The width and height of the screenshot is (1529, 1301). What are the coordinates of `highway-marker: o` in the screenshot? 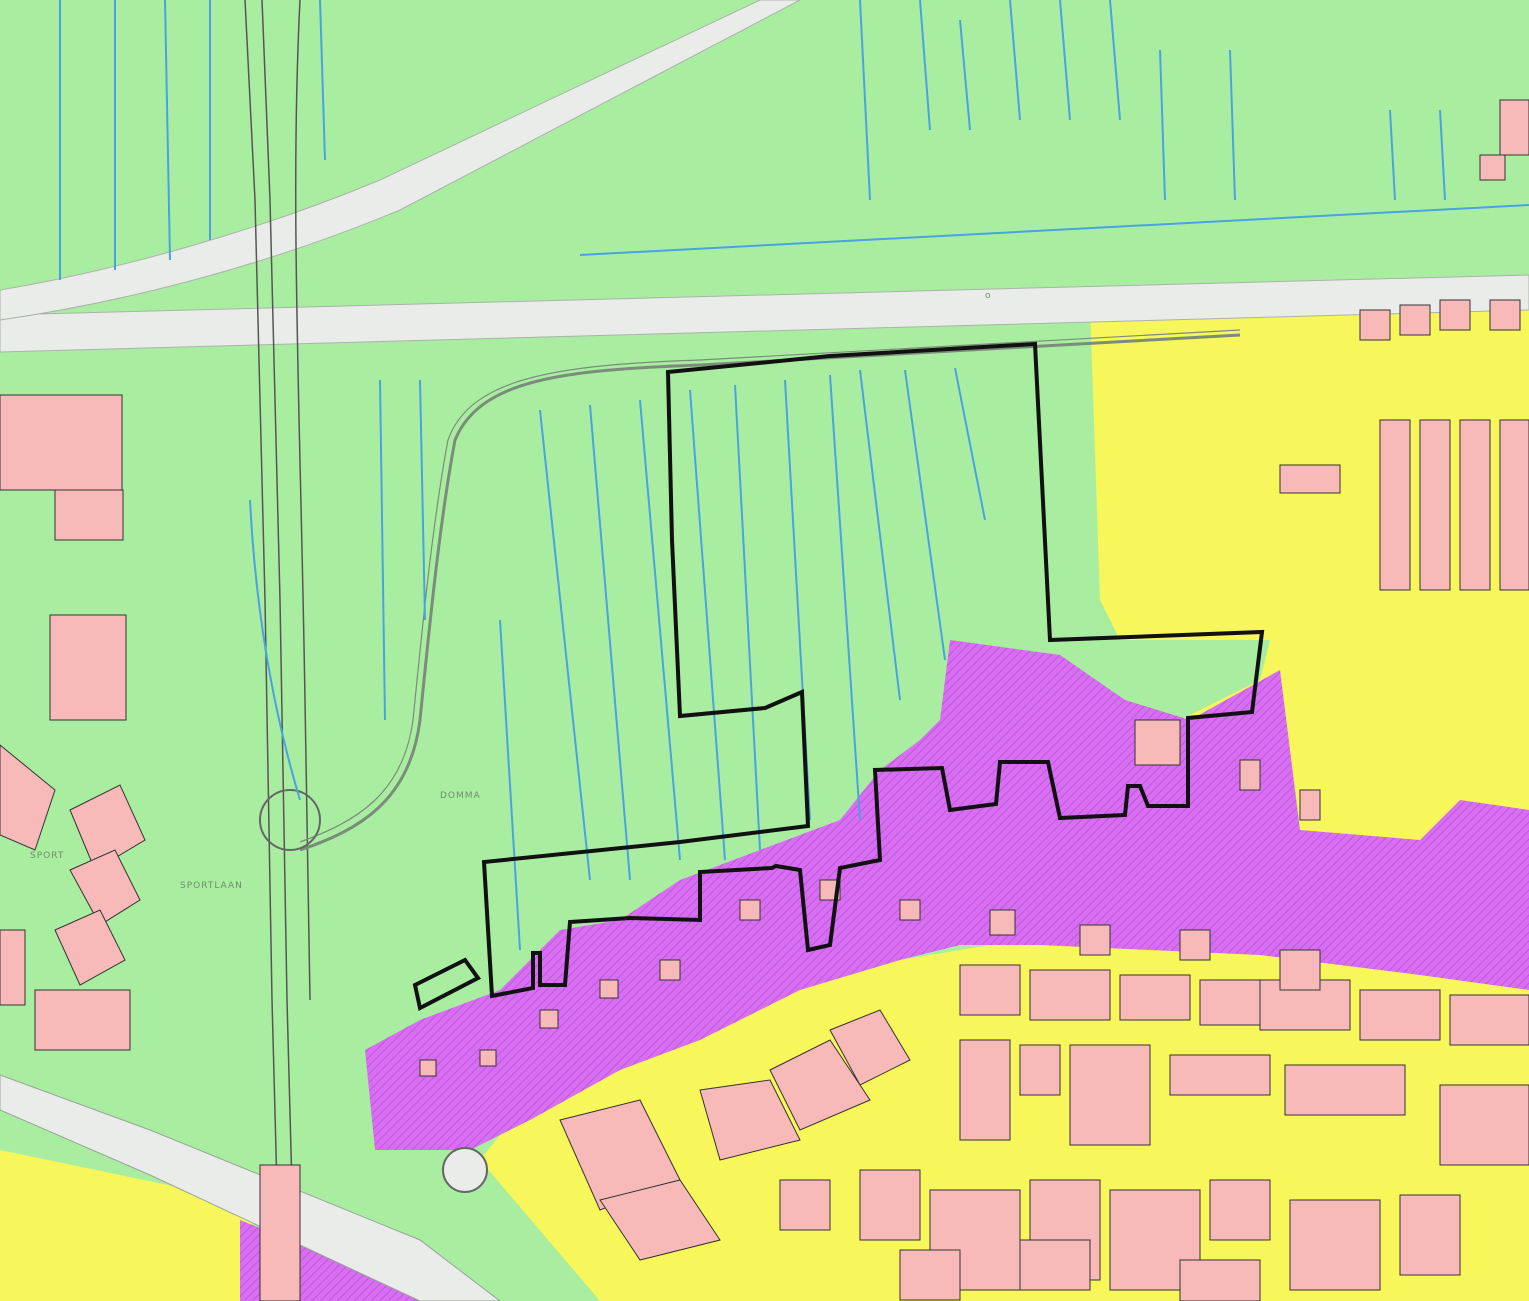 It's located at (988, 296).